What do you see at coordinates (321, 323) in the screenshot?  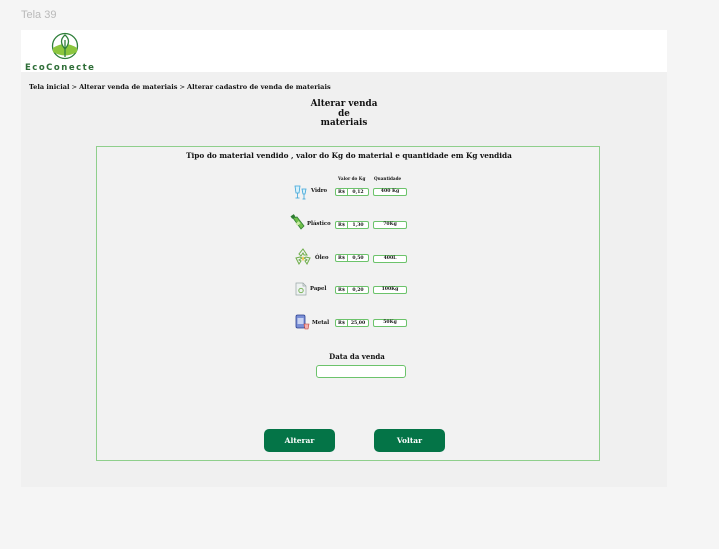 I see `material-name: Metal` at bounding box center [321, 323].